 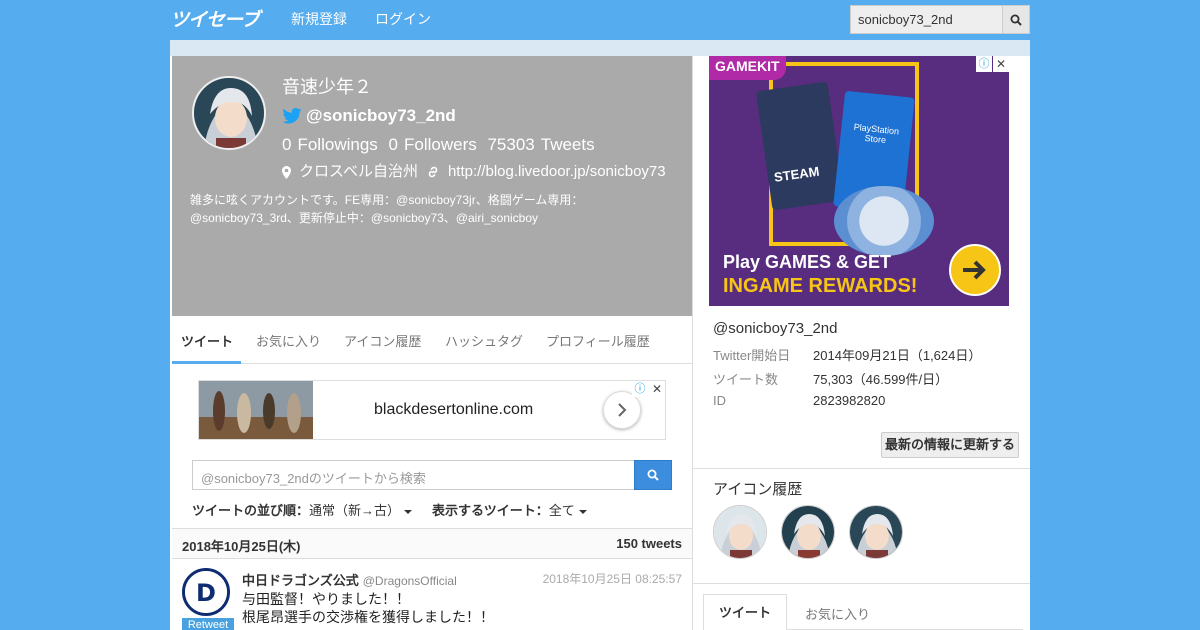 I want to click on info-value: 75,303（46.599件/日）, so click(x=881, y=379).